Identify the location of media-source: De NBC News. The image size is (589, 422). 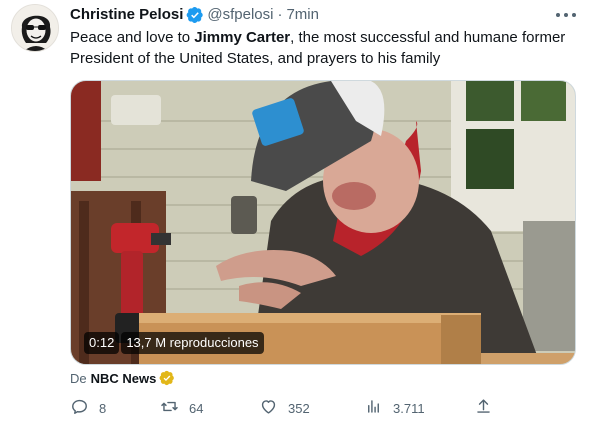
(122, 378).